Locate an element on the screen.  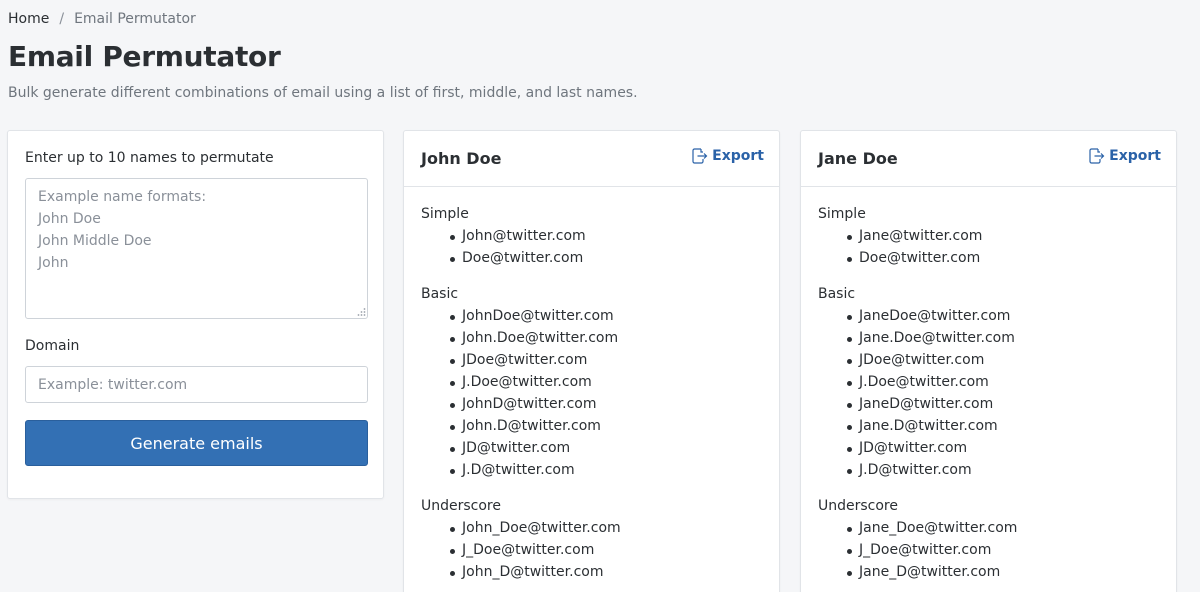
email-item: JohnDoe@twitter.com is located at coordinates (607, 316).